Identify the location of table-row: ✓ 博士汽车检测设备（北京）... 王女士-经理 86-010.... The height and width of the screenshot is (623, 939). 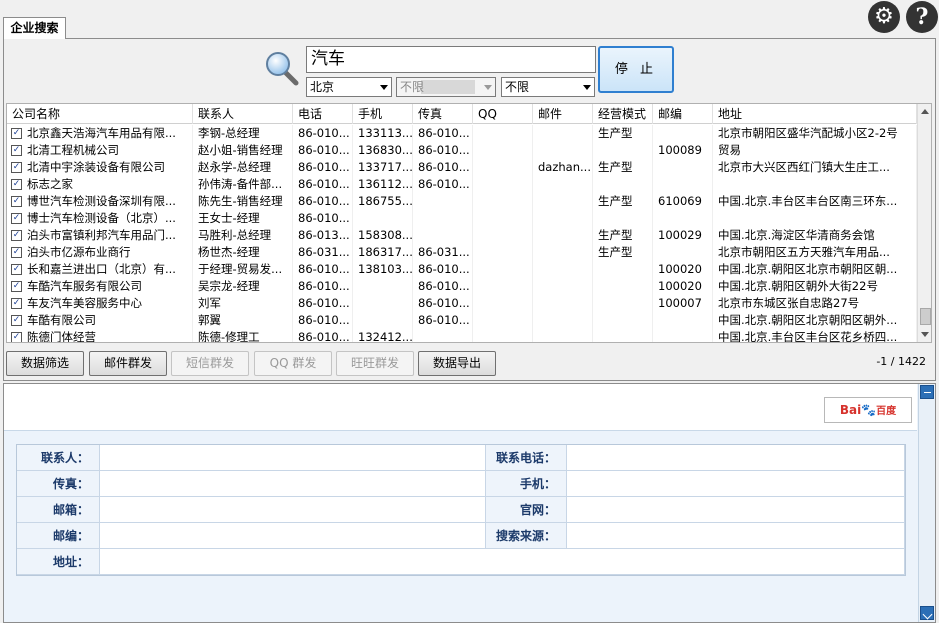
(462, 218).